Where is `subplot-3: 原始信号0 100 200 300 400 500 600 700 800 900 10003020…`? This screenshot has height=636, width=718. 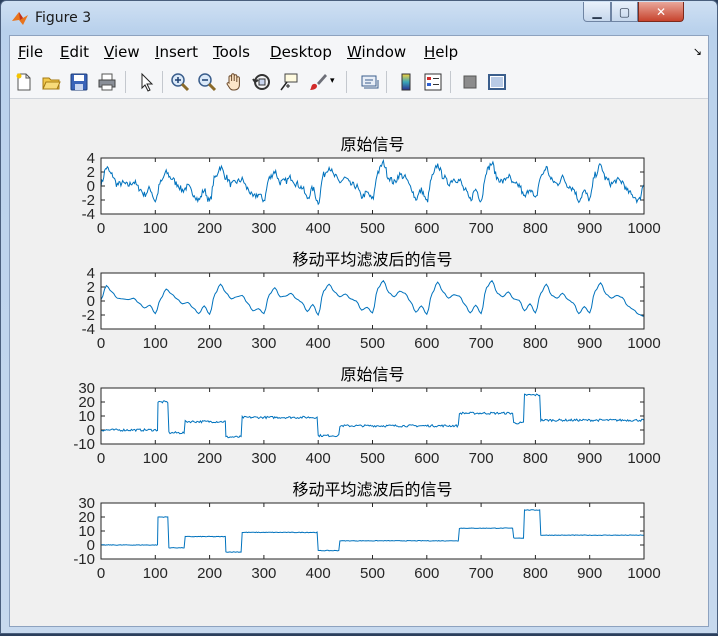
subplot-3: 原始信号0 100 200 300 400 500 600 700 800 900 10003020… is located at coordinates (366, 416).